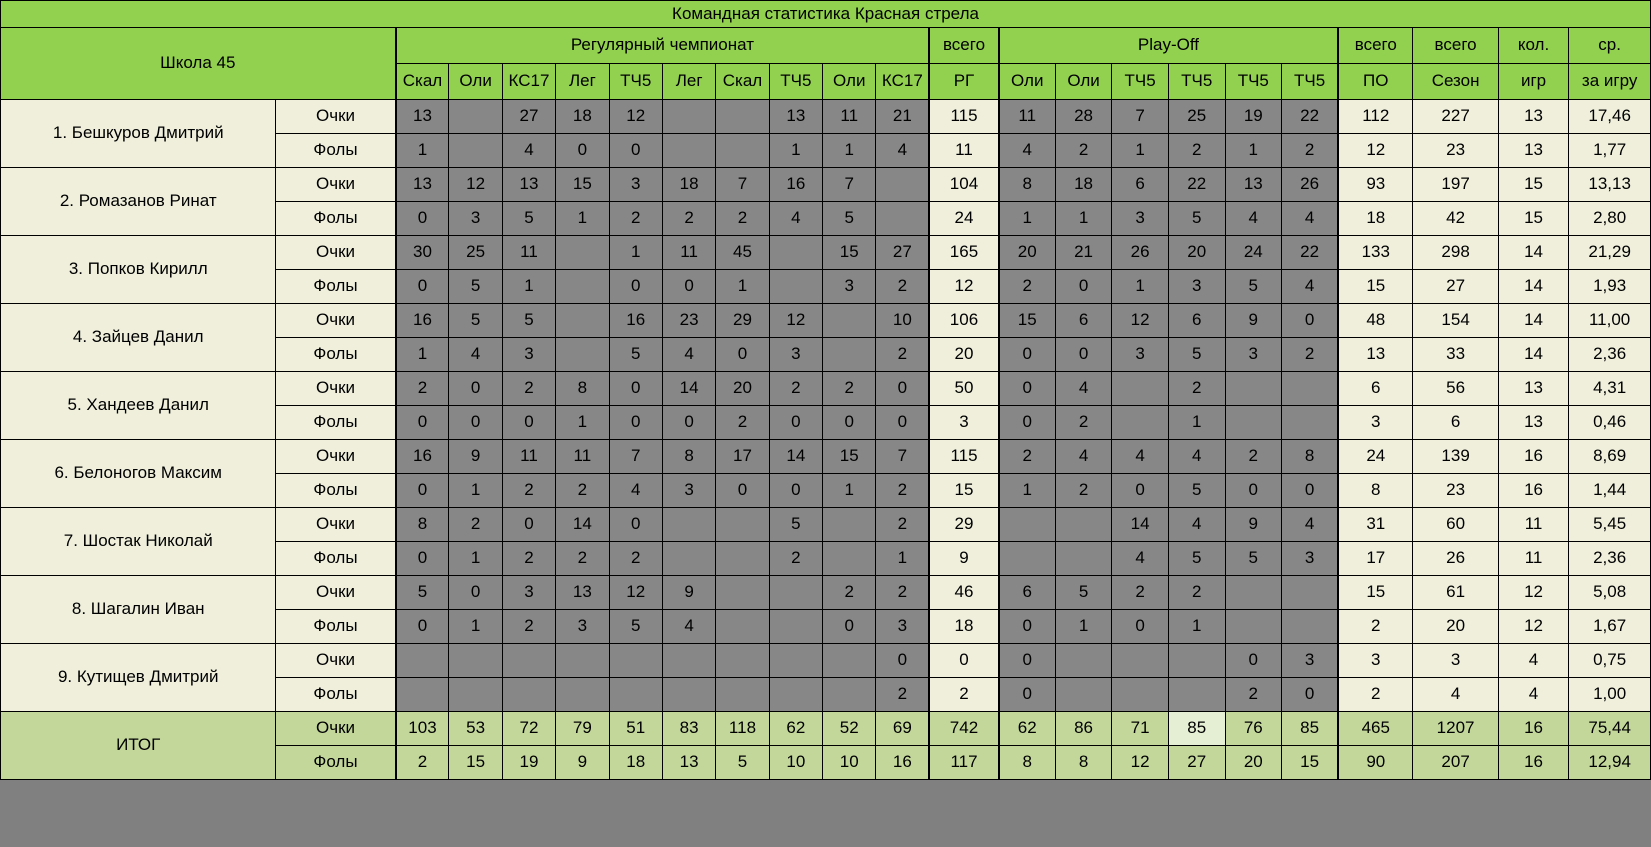 The height and width of the screenshot is (847, 1651). I want to click on cell-total-po-fouls: 2, so click(1375, 626).